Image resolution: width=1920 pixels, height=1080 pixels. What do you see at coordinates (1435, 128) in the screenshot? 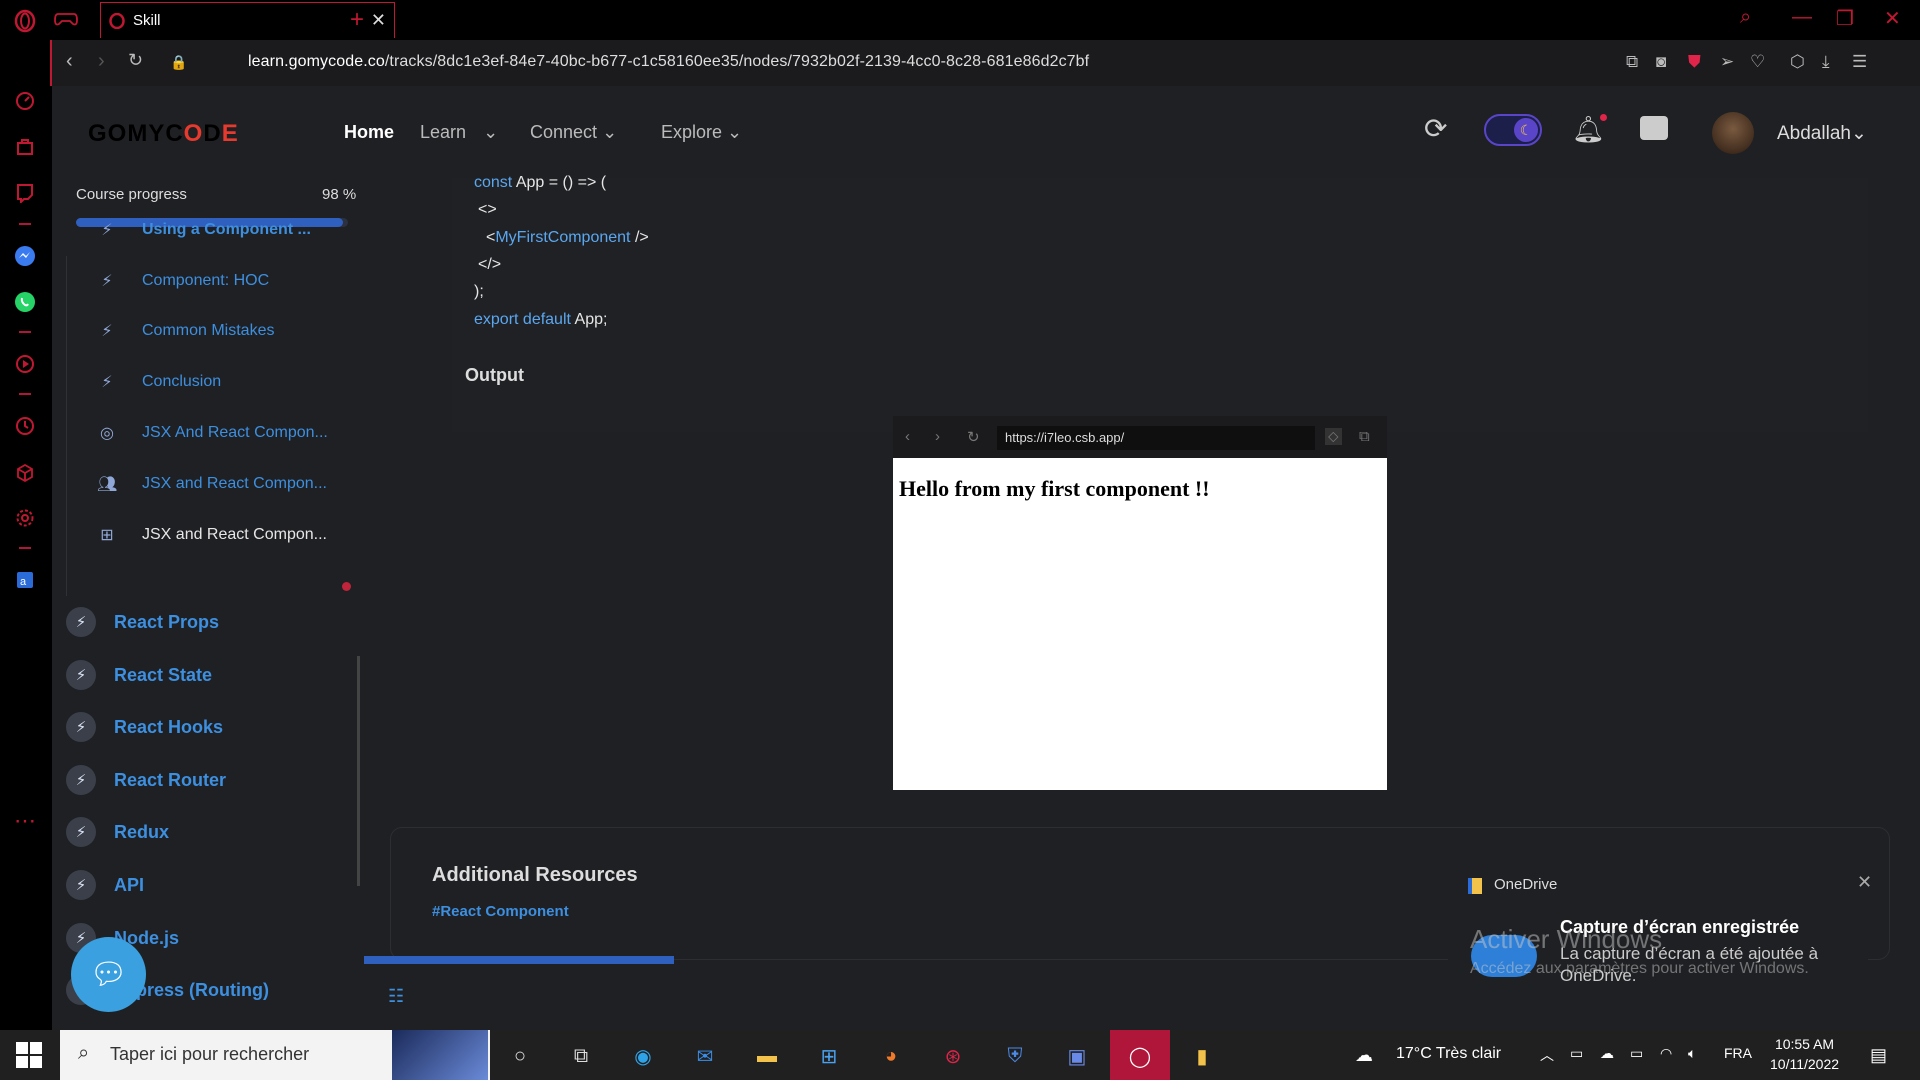
I see `sync-icon: ⟳` at bounding box center [1435, 128].